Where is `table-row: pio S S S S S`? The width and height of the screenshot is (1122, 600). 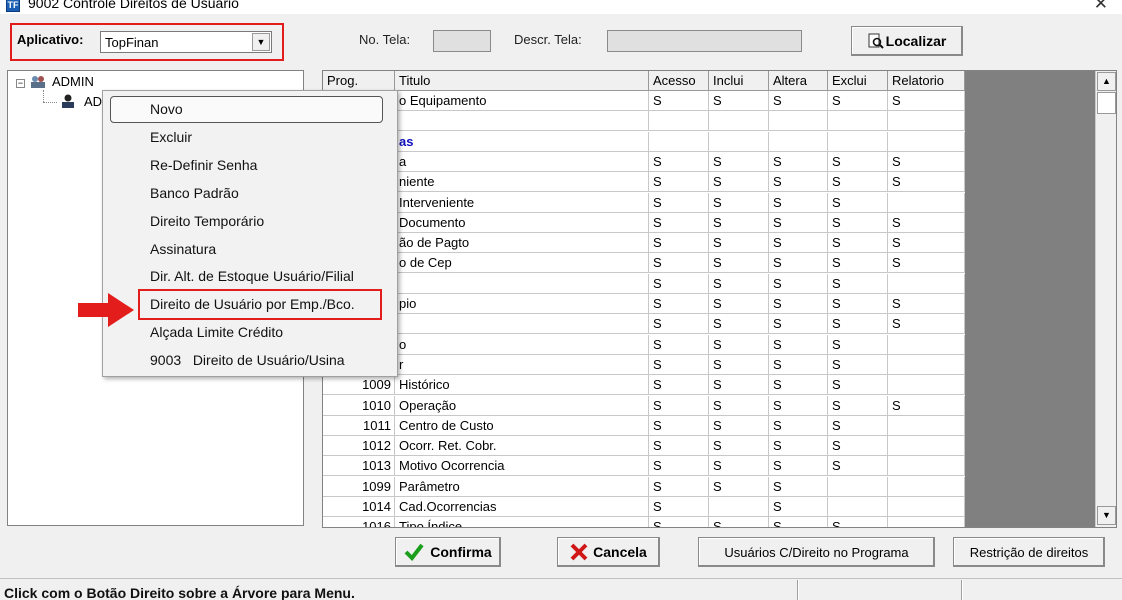
table-row: pio S S S S S is located at coordinates (644, 304).